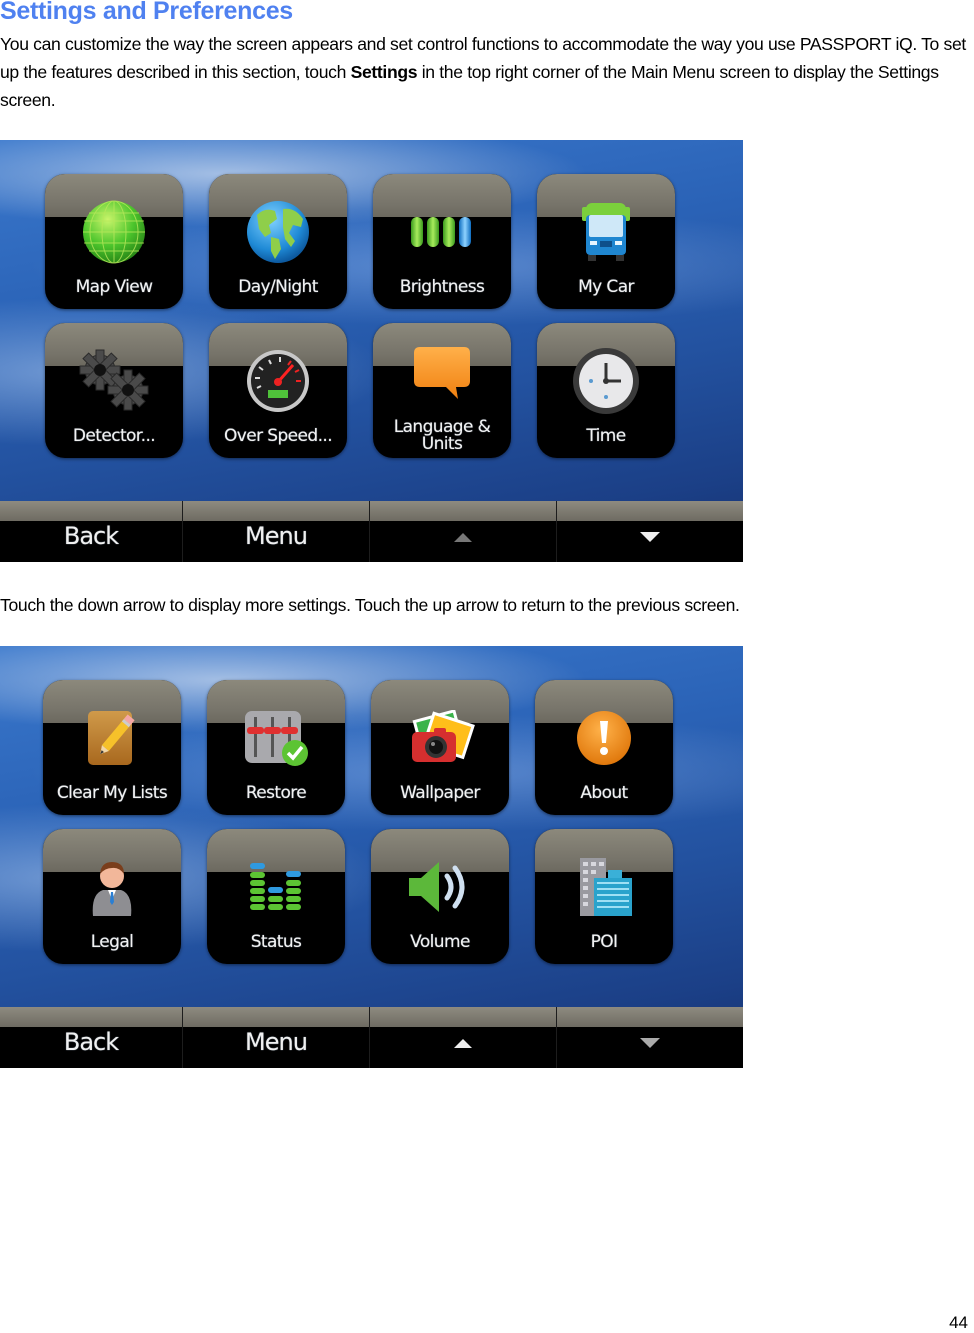 Image resolution: width=974 pixels, height=1333 pixels. What do you see at coordinates (442, 372) in the screenshot?
I see `speech-bubble-icon` at bounding box center [442, 372].